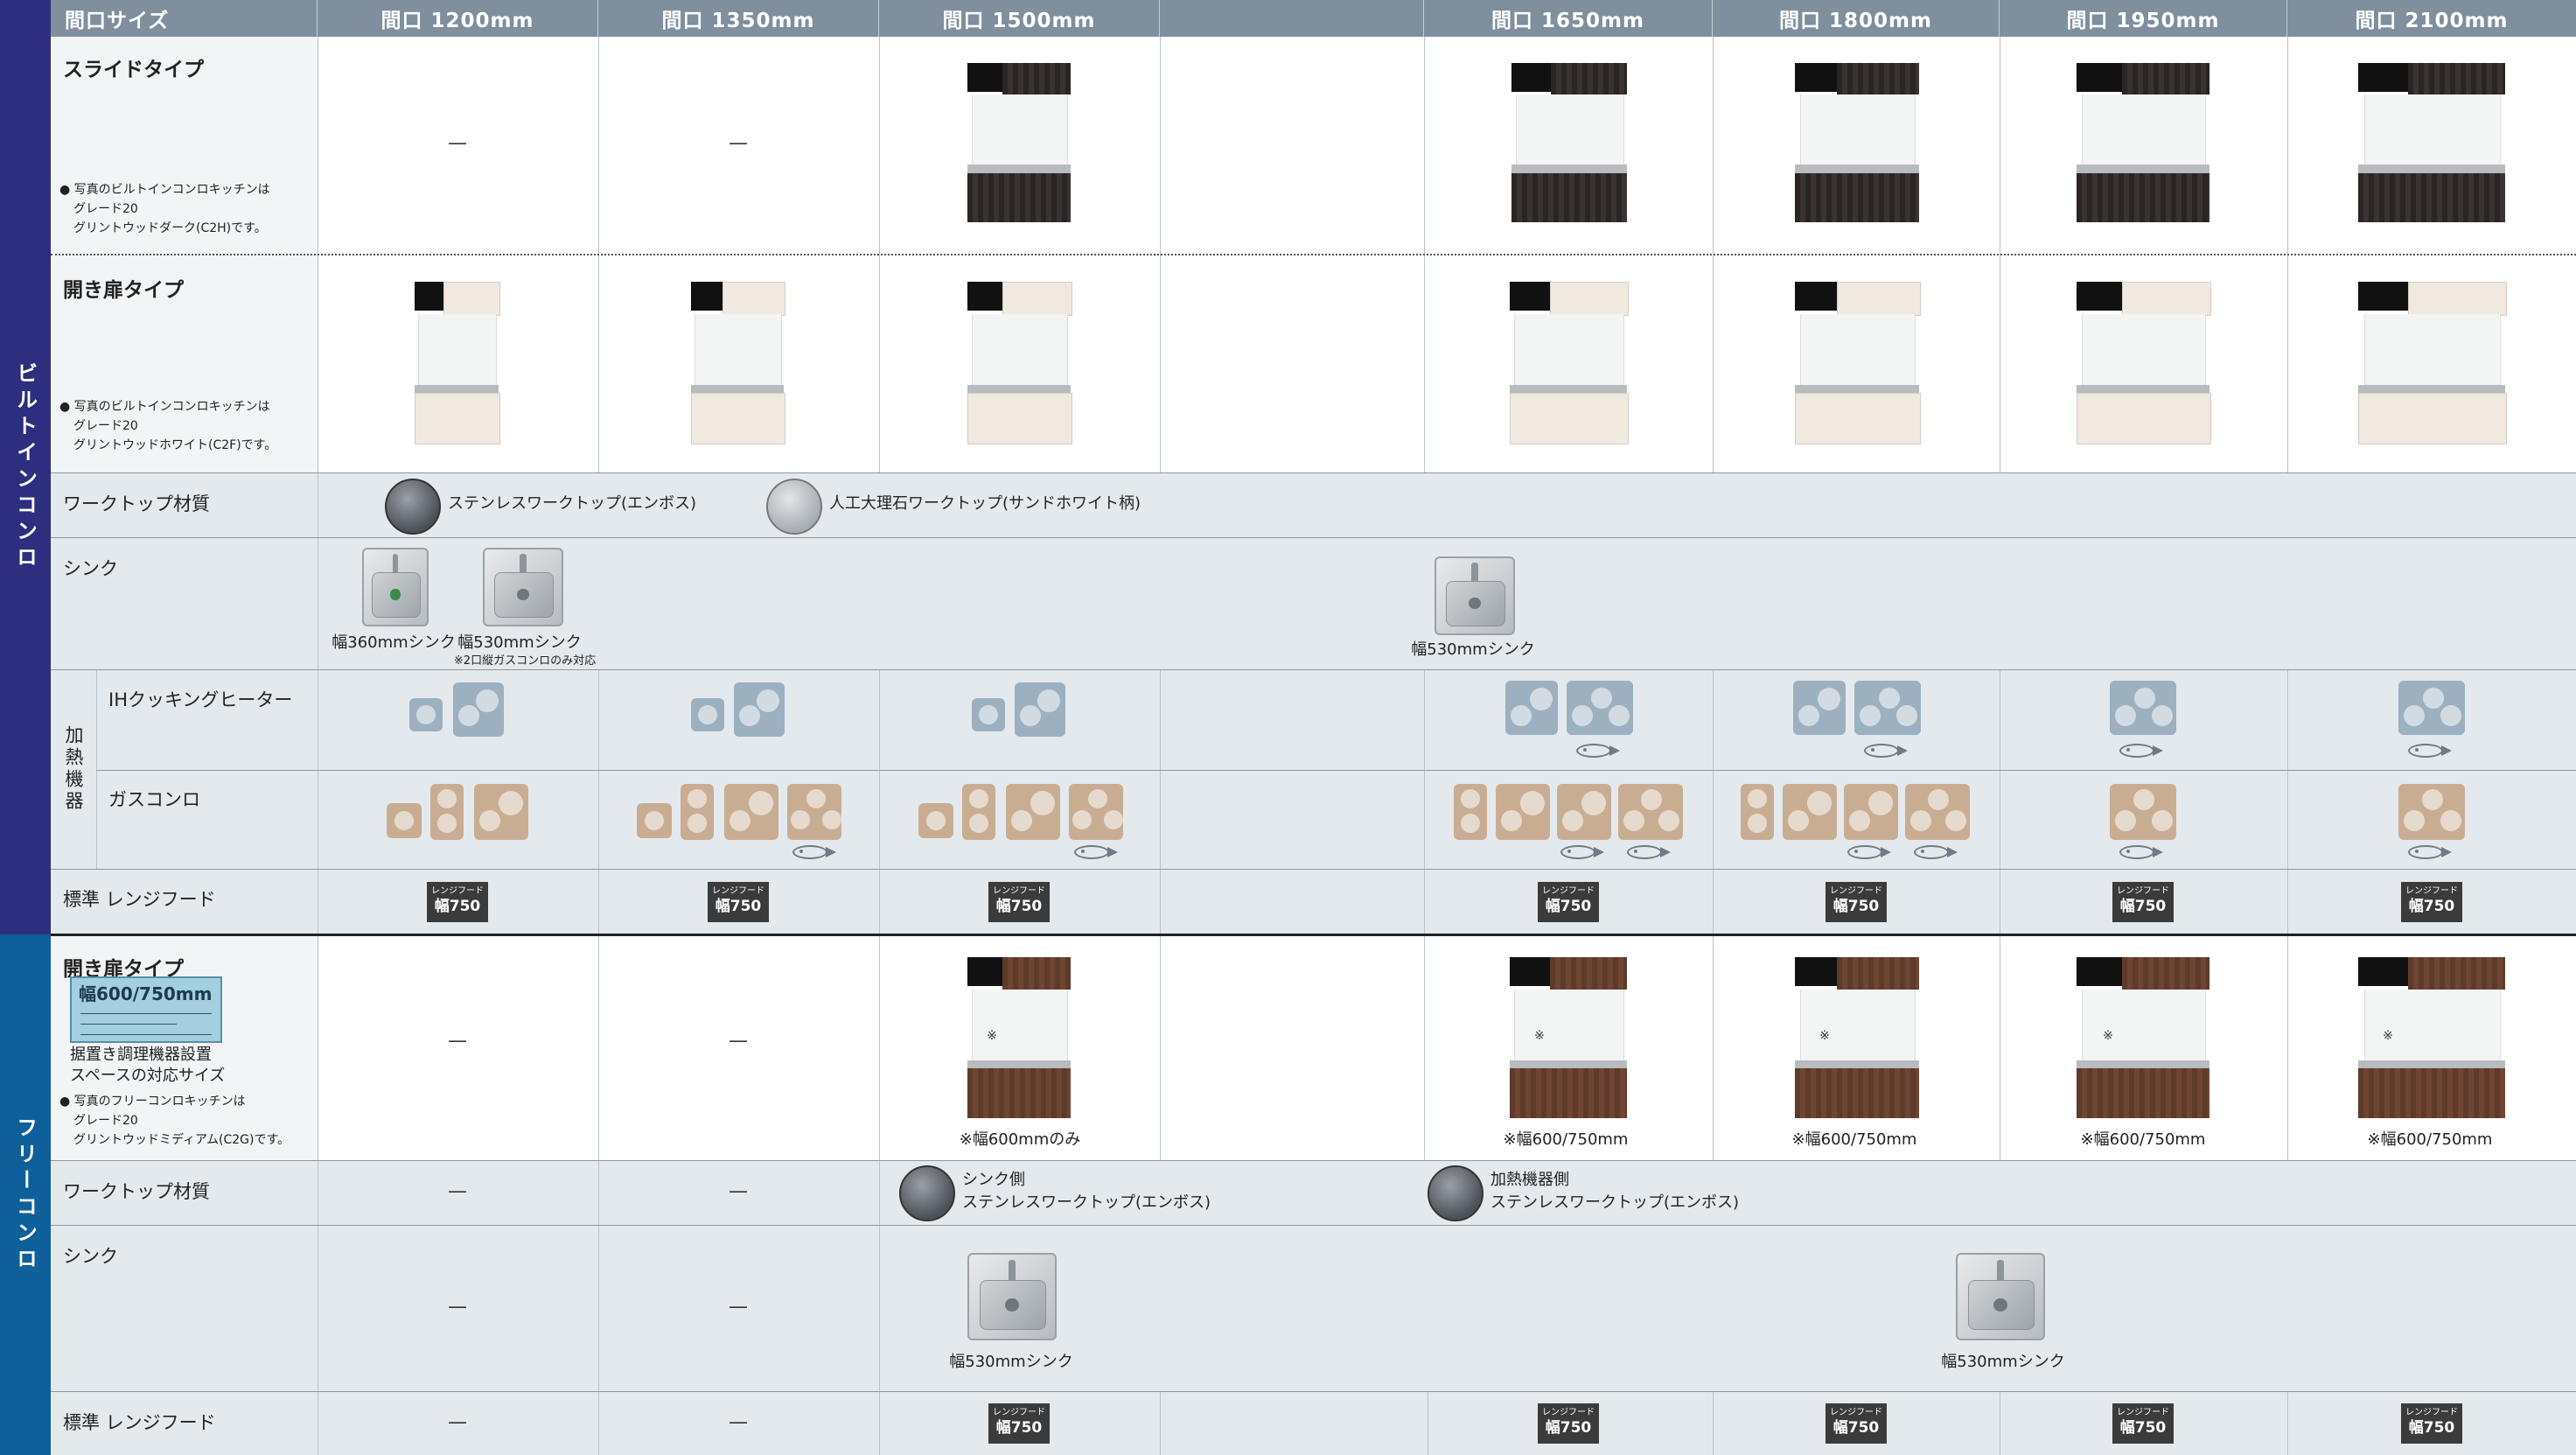  What do you see at coordinates (394, 642) in the screenshot?
I see `sink-caption-360: 幅360mmシンク` at bounding box center [394, 642].